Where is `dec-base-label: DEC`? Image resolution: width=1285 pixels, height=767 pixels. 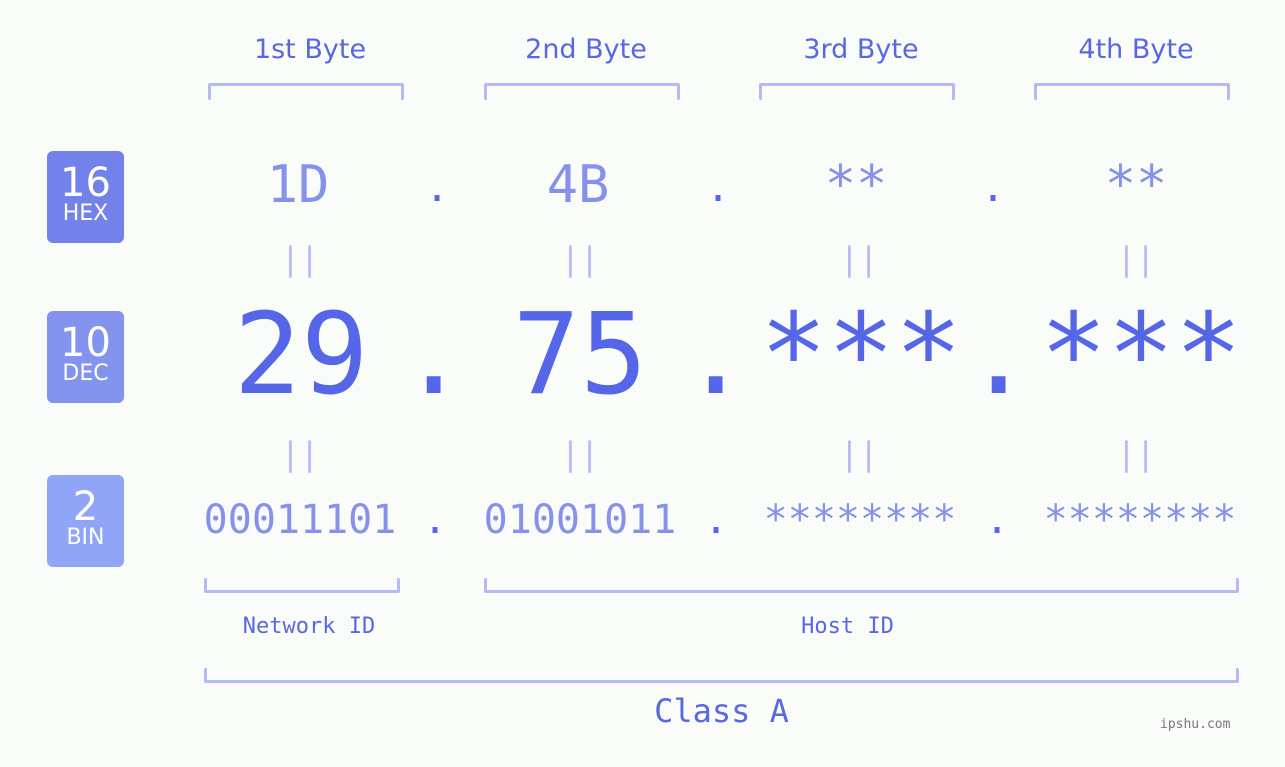
dec-base-label: DEC is located at coordinates (85, 373).